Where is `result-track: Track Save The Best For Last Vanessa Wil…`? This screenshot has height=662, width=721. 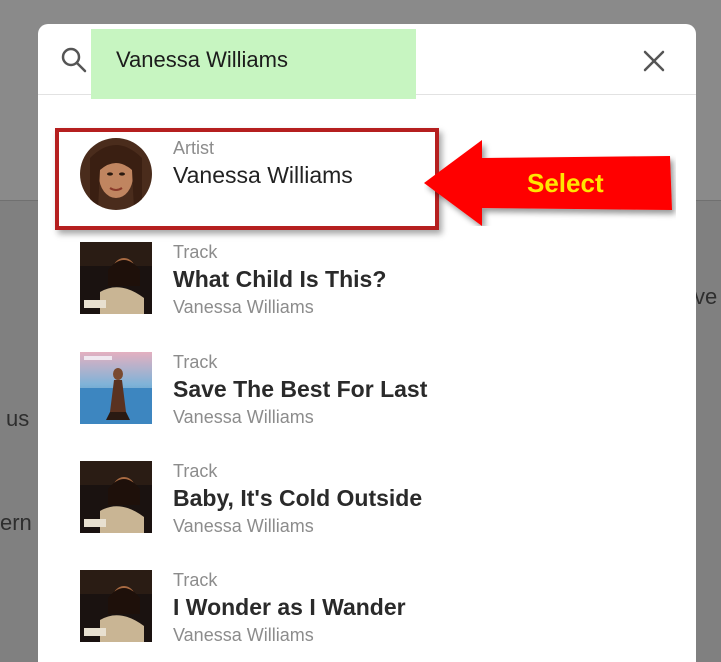
result-track: Track Save The Best For Last Vanessa Wil… is located at coordinates (367, 402).